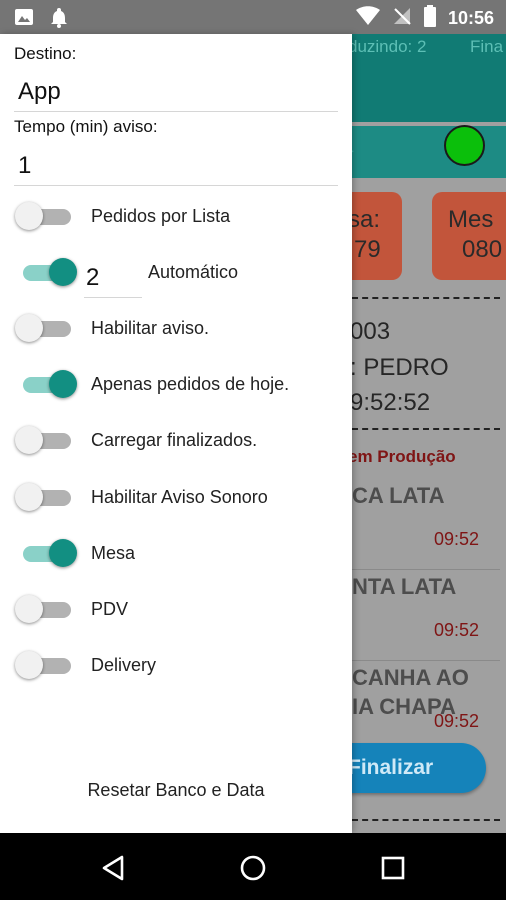 The image size is (506, 900). I want to click on battery-icon, so click(429, 18).